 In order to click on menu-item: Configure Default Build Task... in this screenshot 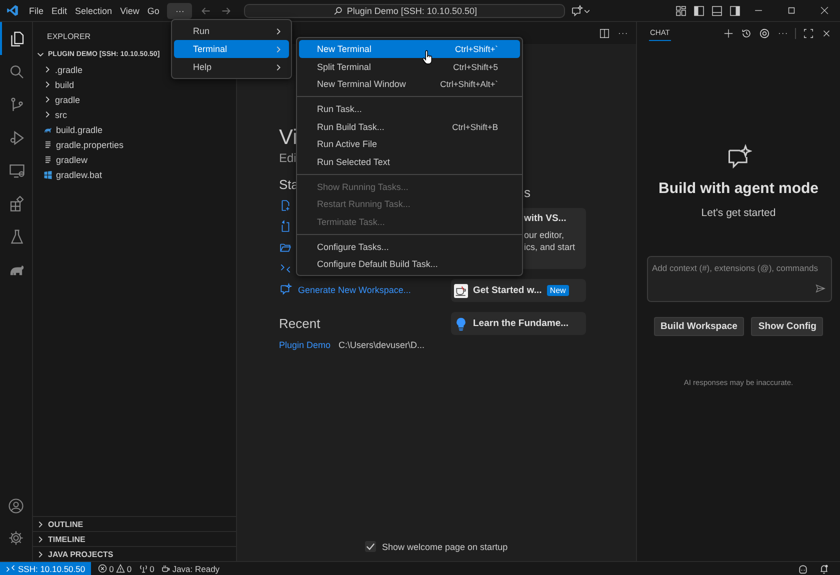, I will do `click(409, 265)`.